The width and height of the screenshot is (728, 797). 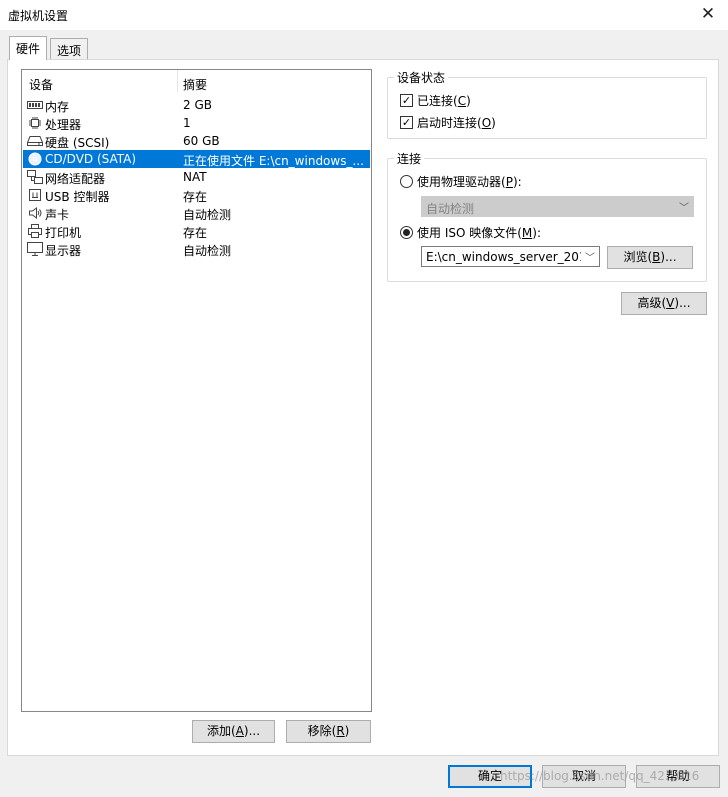 What do you see at coordinates (63, 125) in the screenshot?
I see `device-name: 处理器` at bounding box center [63, 125].